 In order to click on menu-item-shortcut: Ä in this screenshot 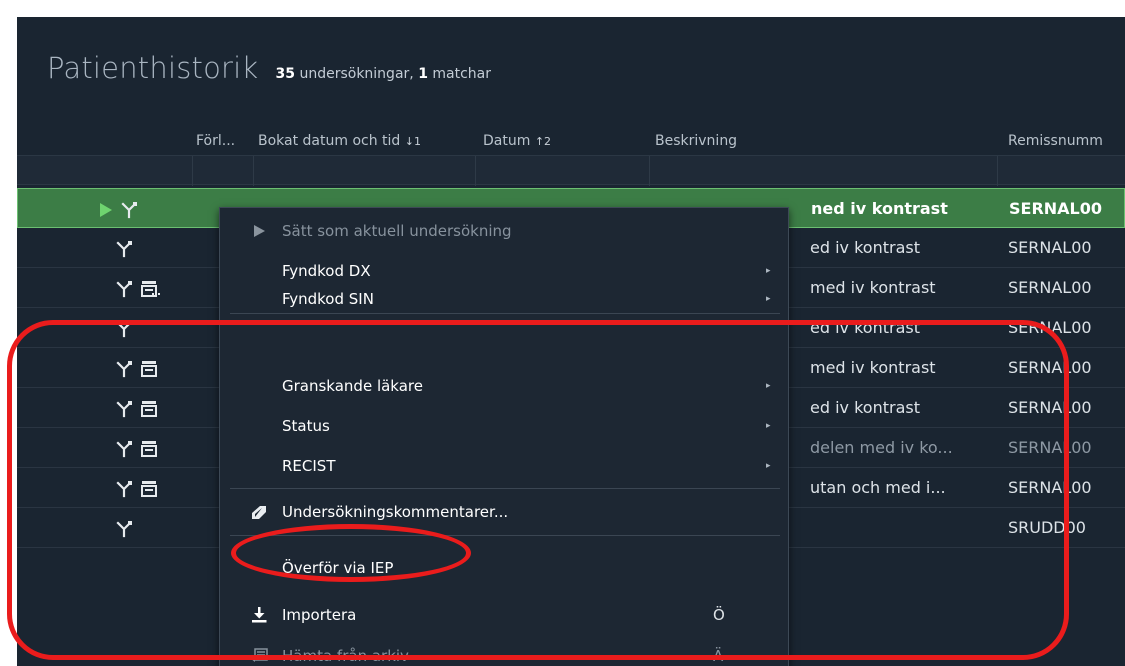, I will do `click(718, 656)`.